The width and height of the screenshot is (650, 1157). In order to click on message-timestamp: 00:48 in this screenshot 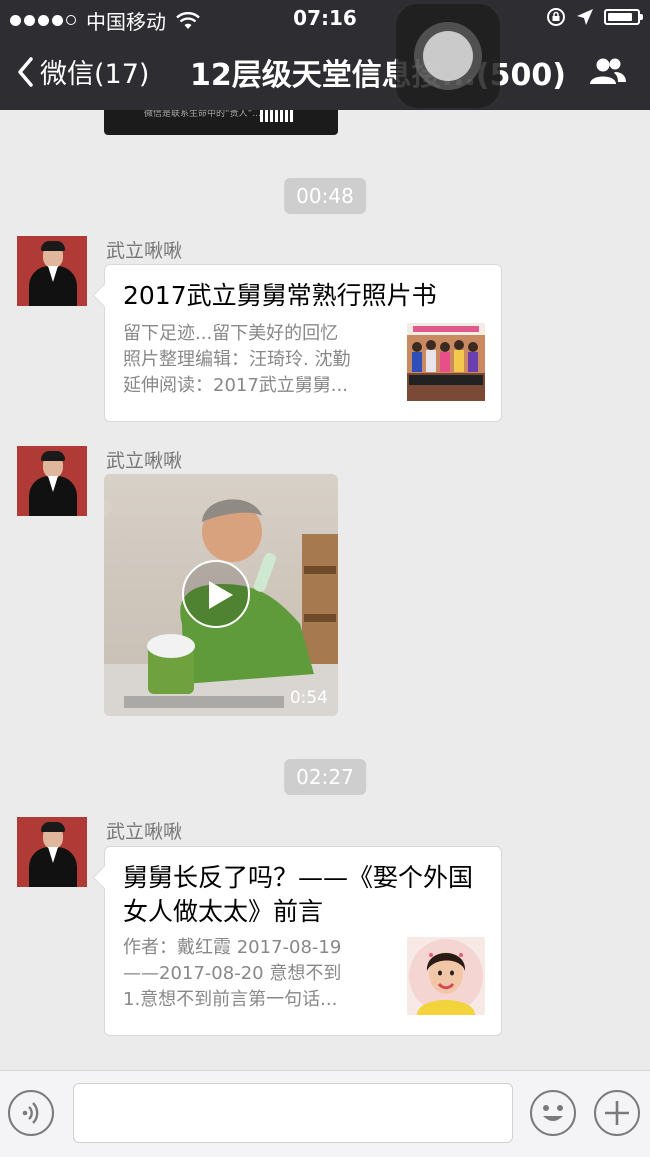, I will do `click(325, 196)`.